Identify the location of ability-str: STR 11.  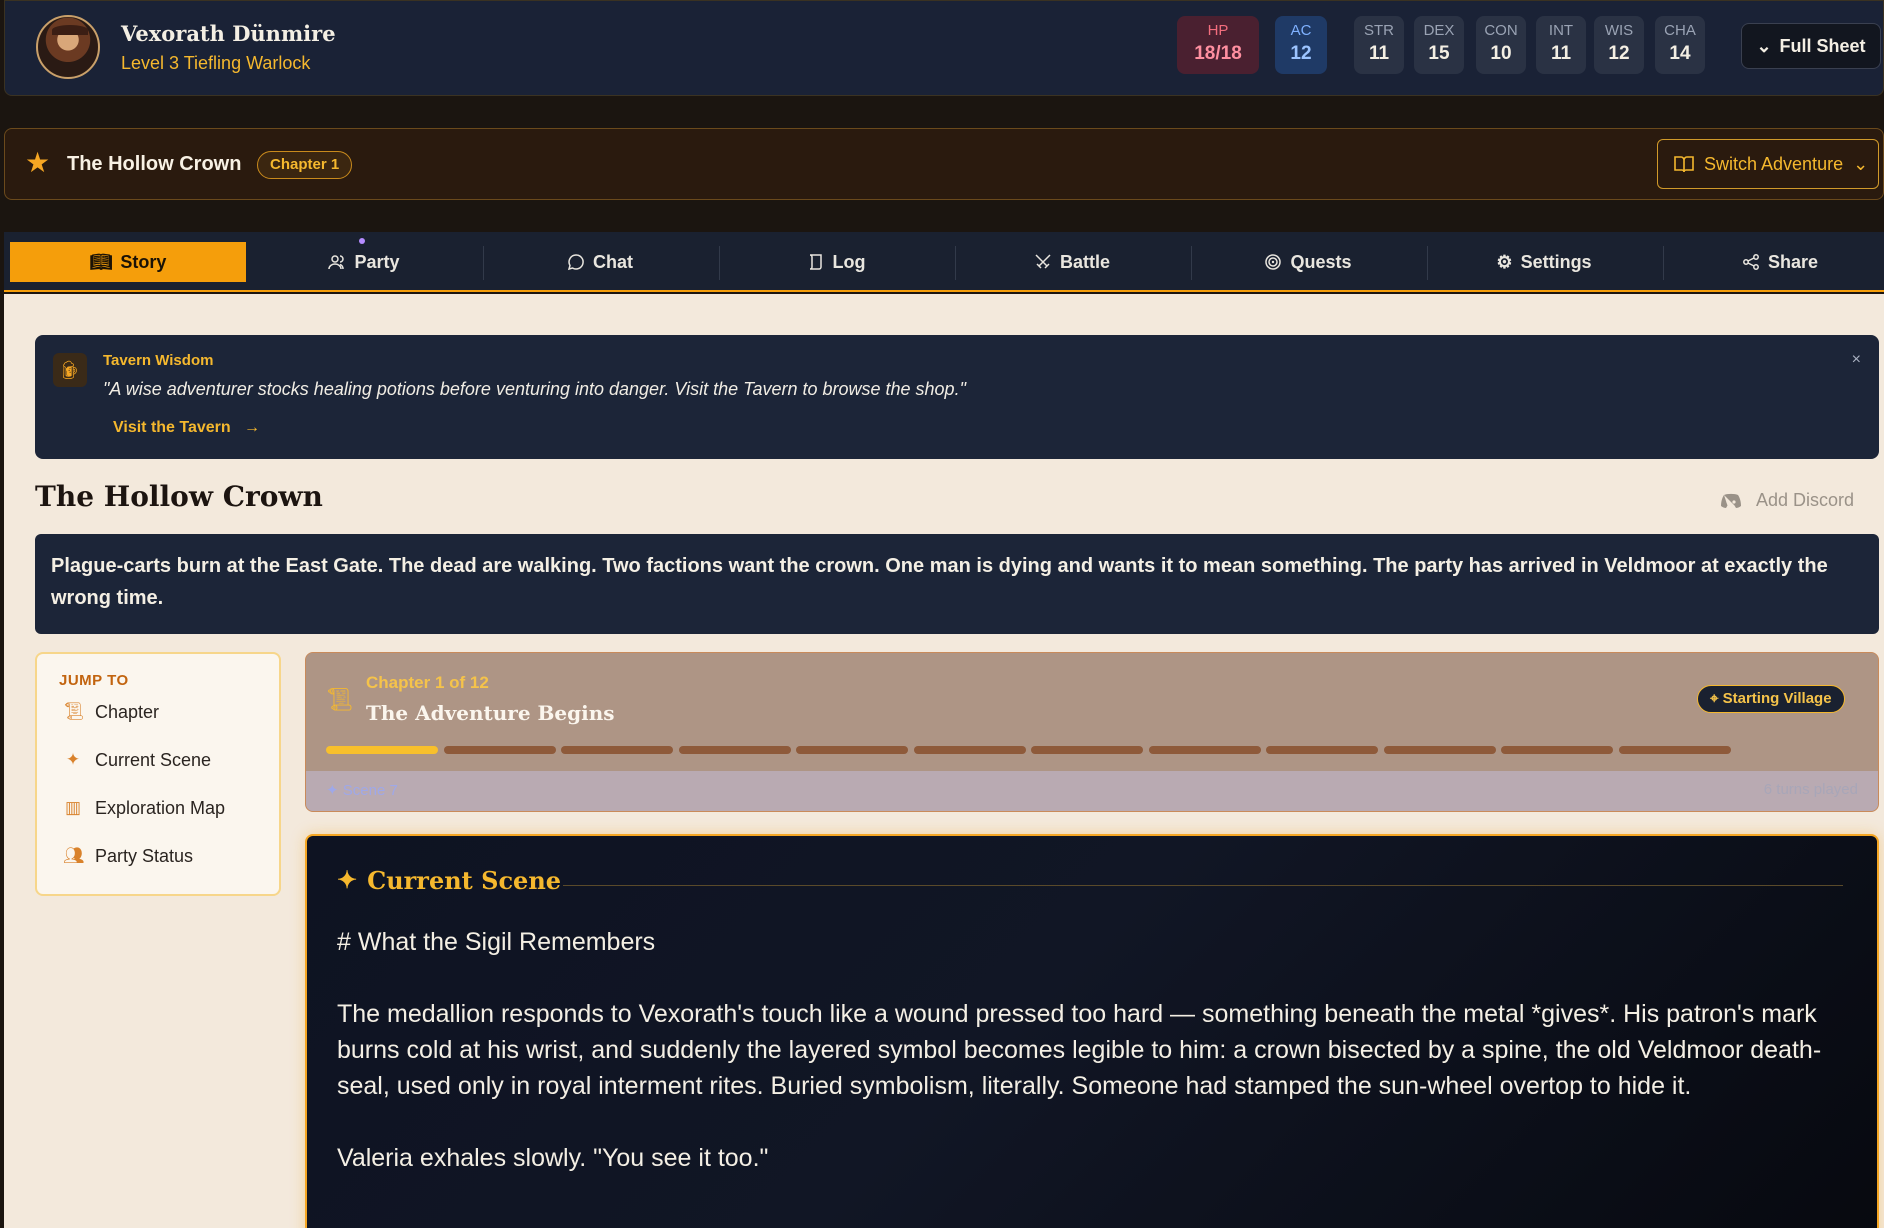
(1379, 45).